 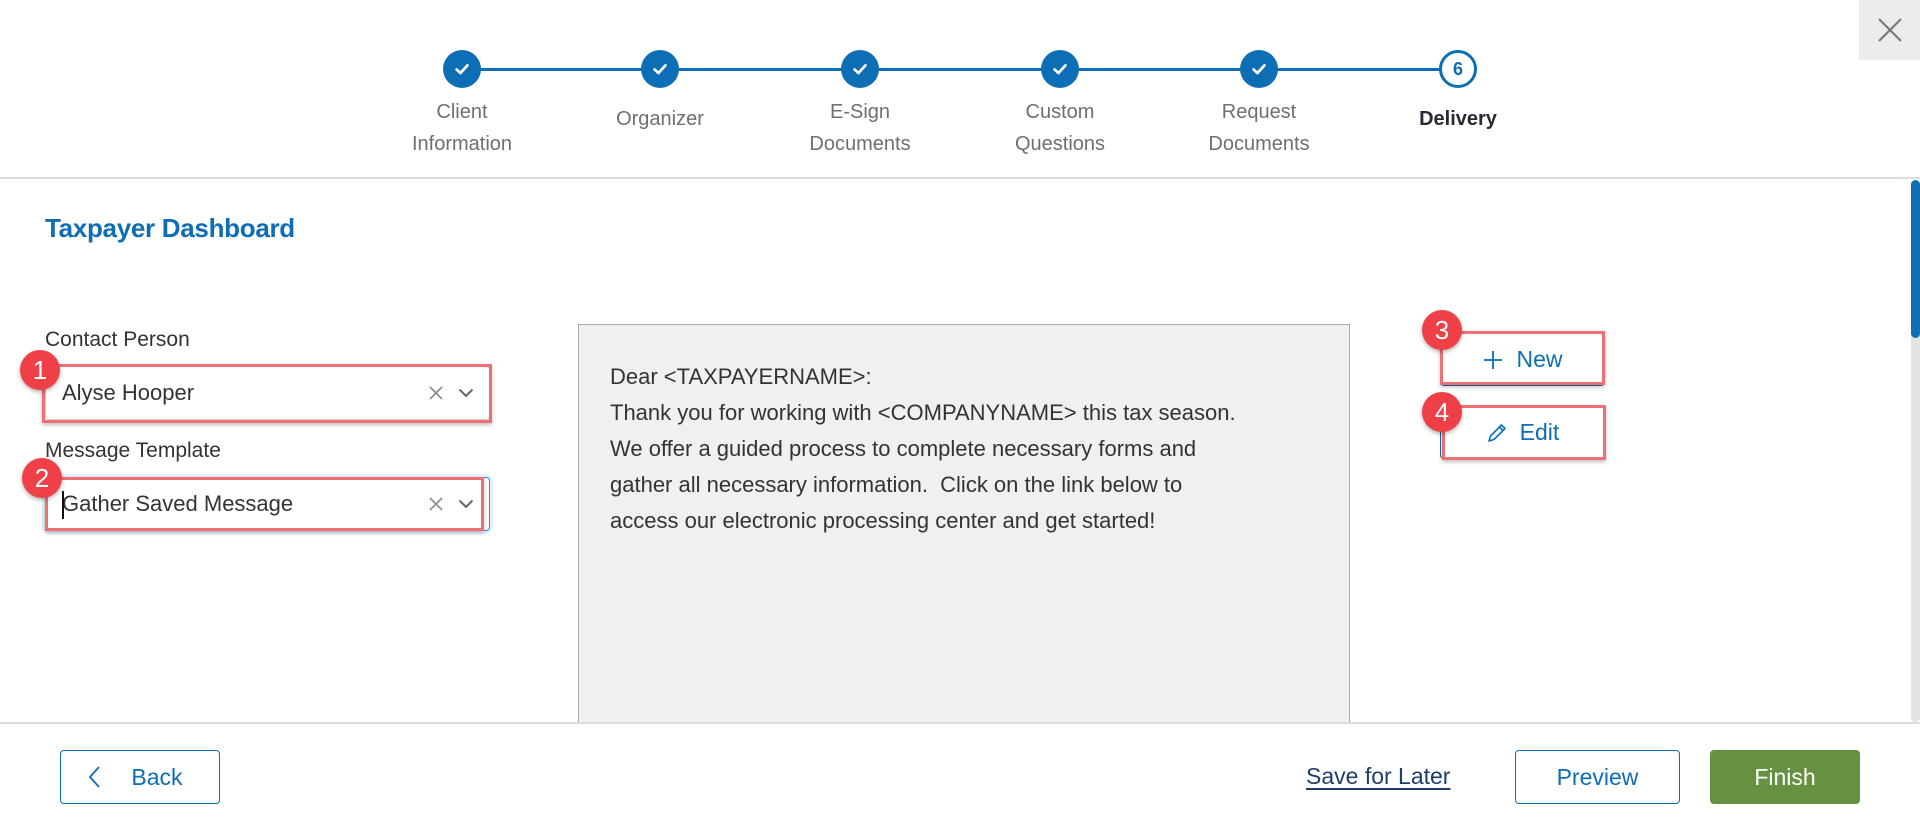 What do you see at coordinates (1915, 259) in the screenshot?
I see `scrollbar-thumb` at bounding box center [1915, 259].